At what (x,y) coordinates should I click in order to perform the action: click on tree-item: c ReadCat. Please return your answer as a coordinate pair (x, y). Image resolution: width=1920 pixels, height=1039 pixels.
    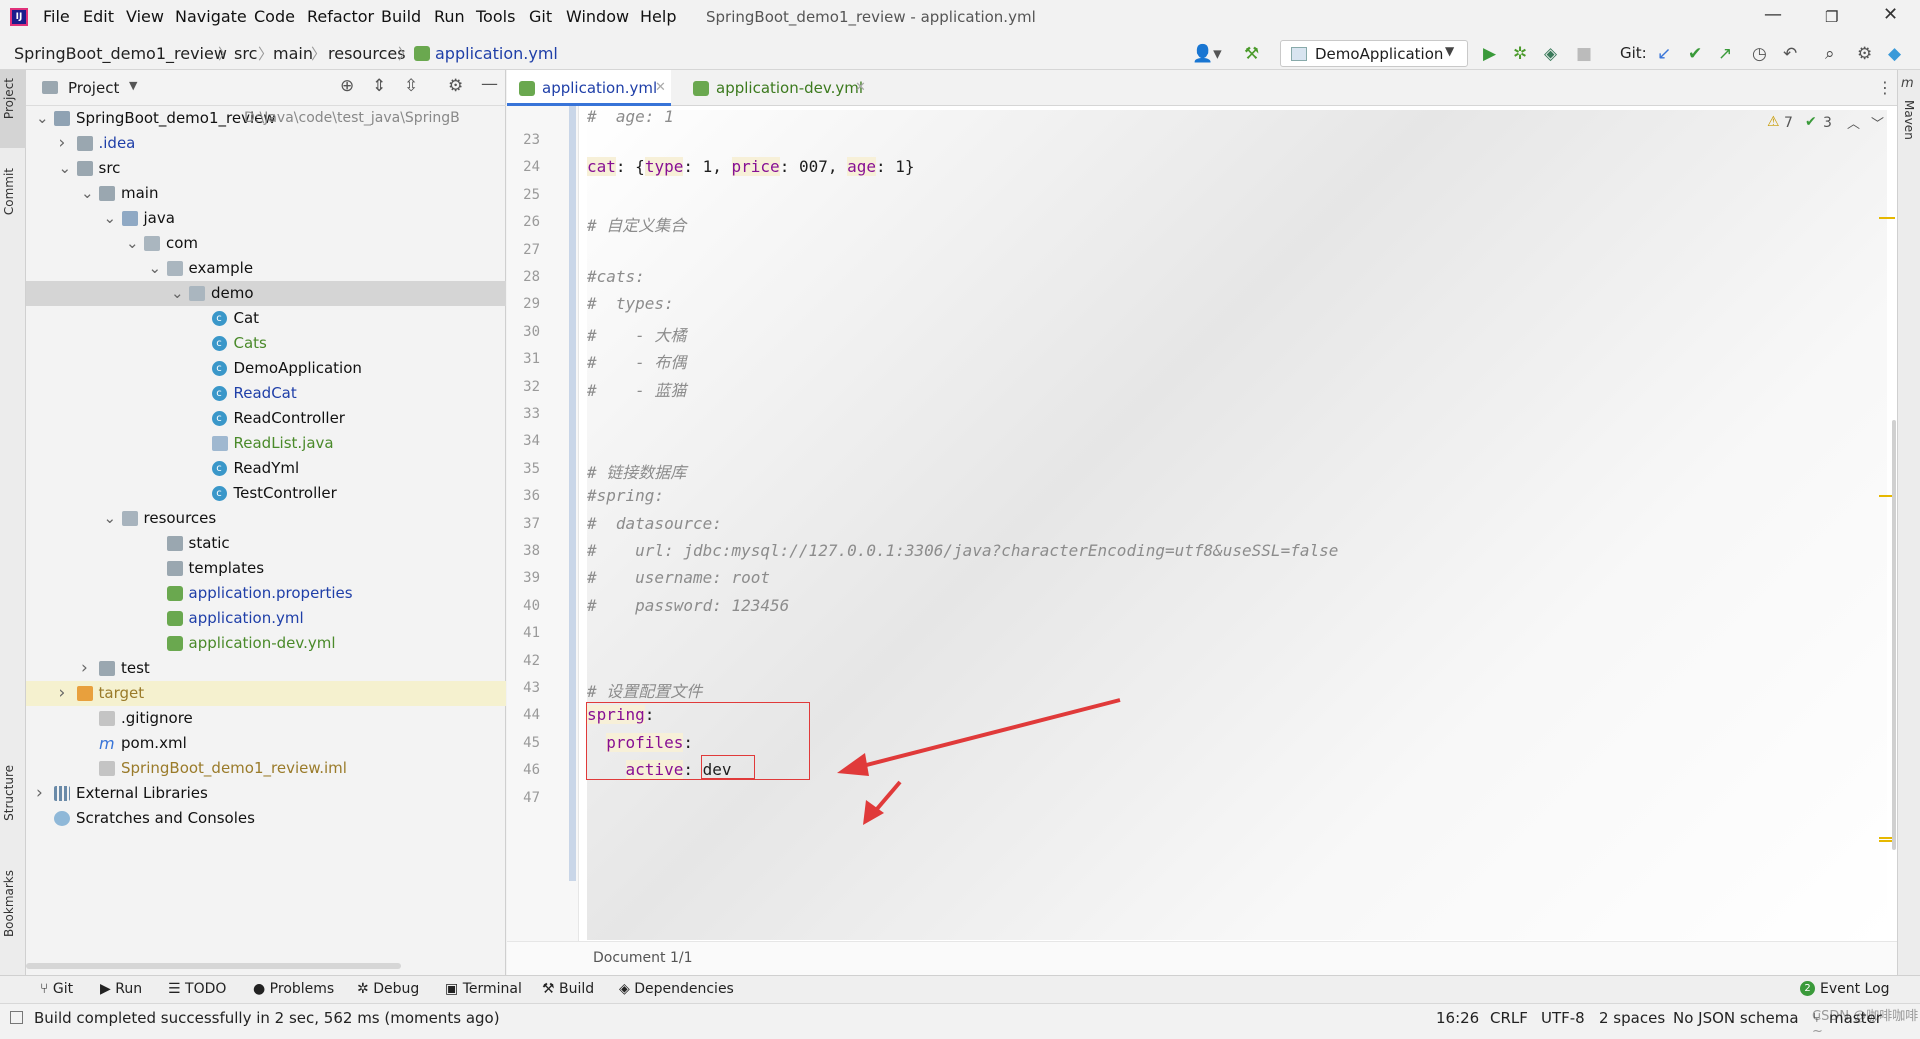
    Looking at the image, I should click on (266, 393).